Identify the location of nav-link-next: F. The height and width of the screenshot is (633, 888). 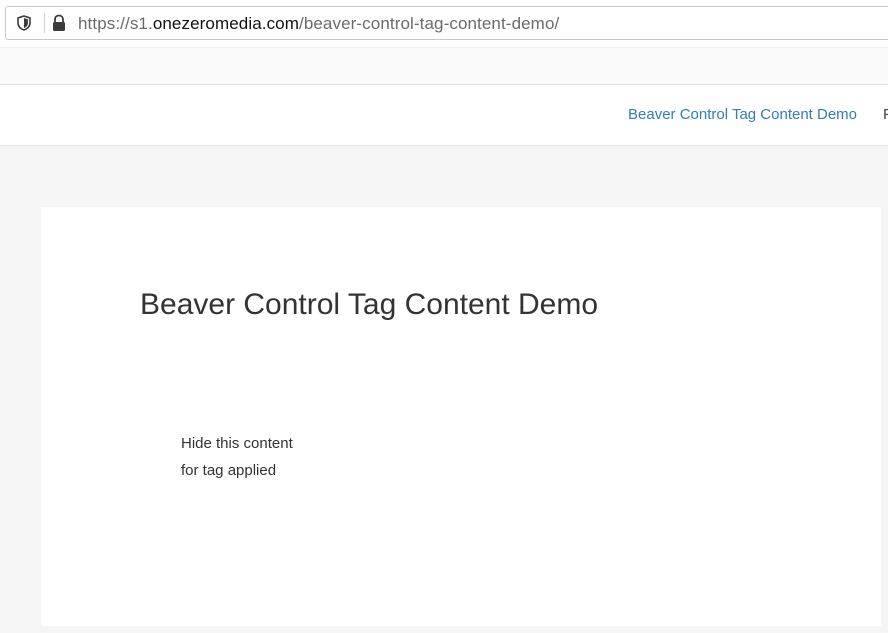
(885, 114).